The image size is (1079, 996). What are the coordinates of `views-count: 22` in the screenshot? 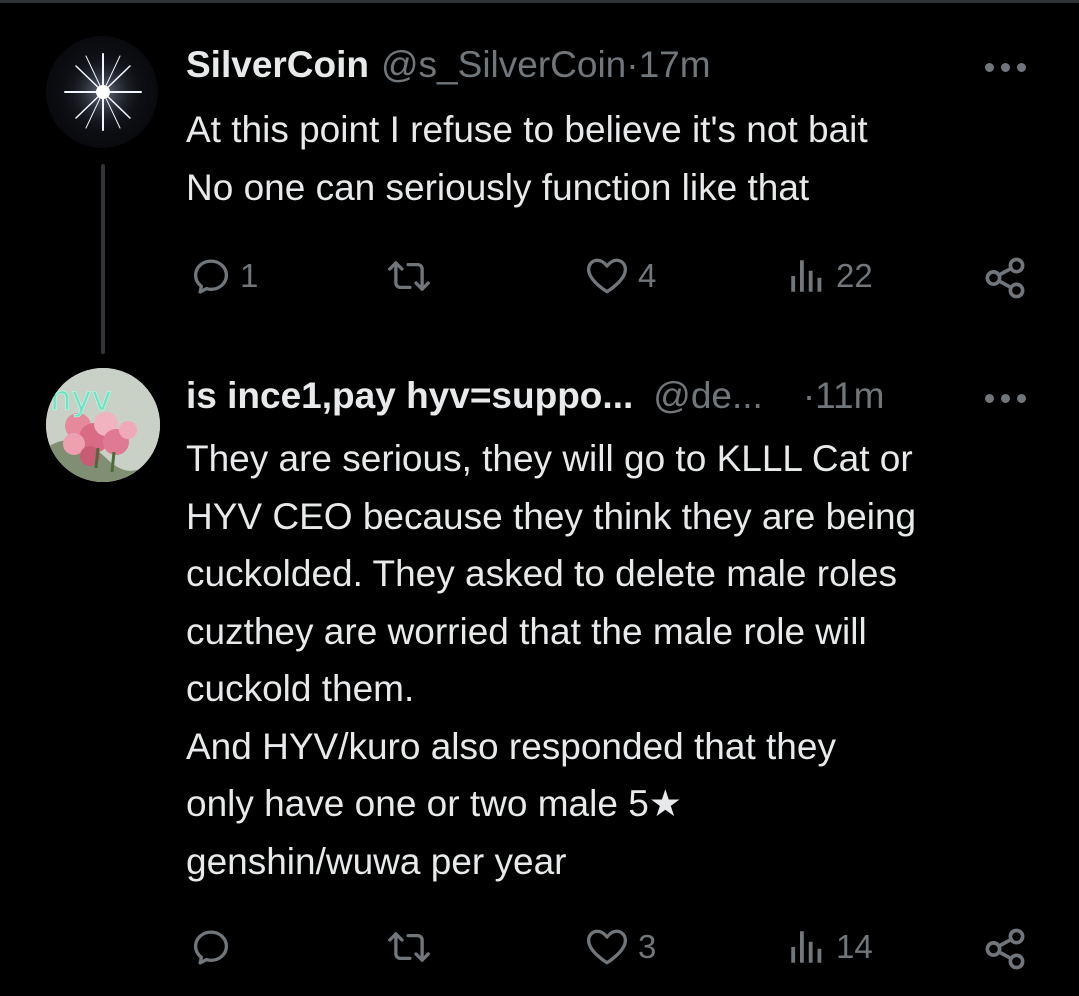 It's located at (854, 275).